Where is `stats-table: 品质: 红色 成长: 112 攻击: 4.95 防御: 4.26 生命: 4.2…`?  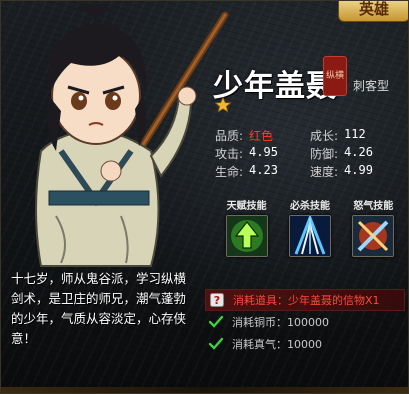
stats-table: 品质: 红色 成长: 112 攻击: 4.95 防御: 4.26 生命: 4.2… is located at coordinates (310, 153).